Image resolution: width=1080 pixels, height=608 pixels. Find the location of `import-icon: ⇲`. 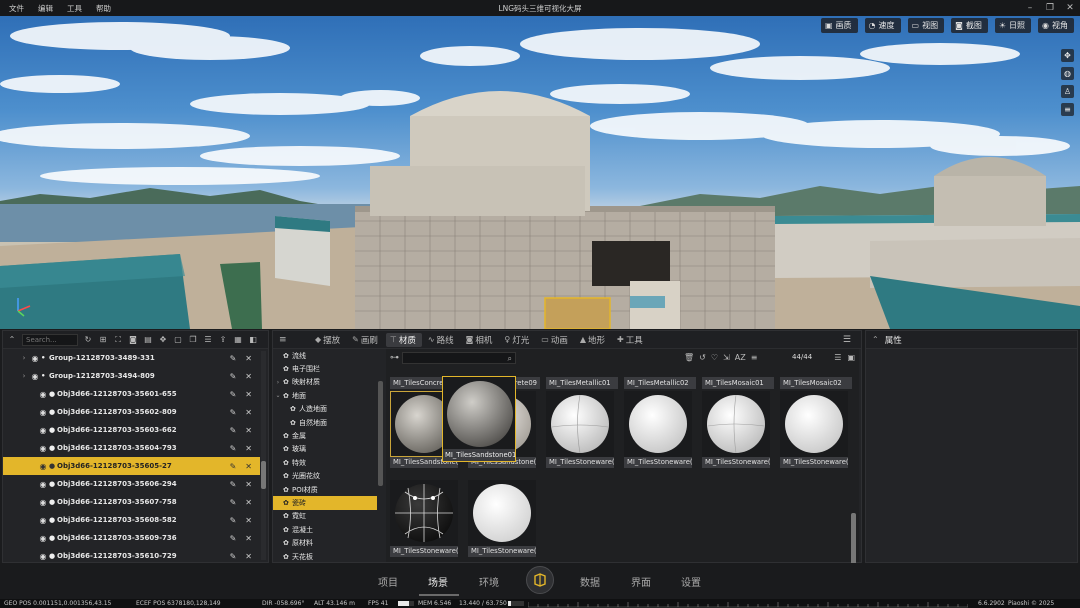

import-icon: ⇲ is located at coordinates (726, 357).